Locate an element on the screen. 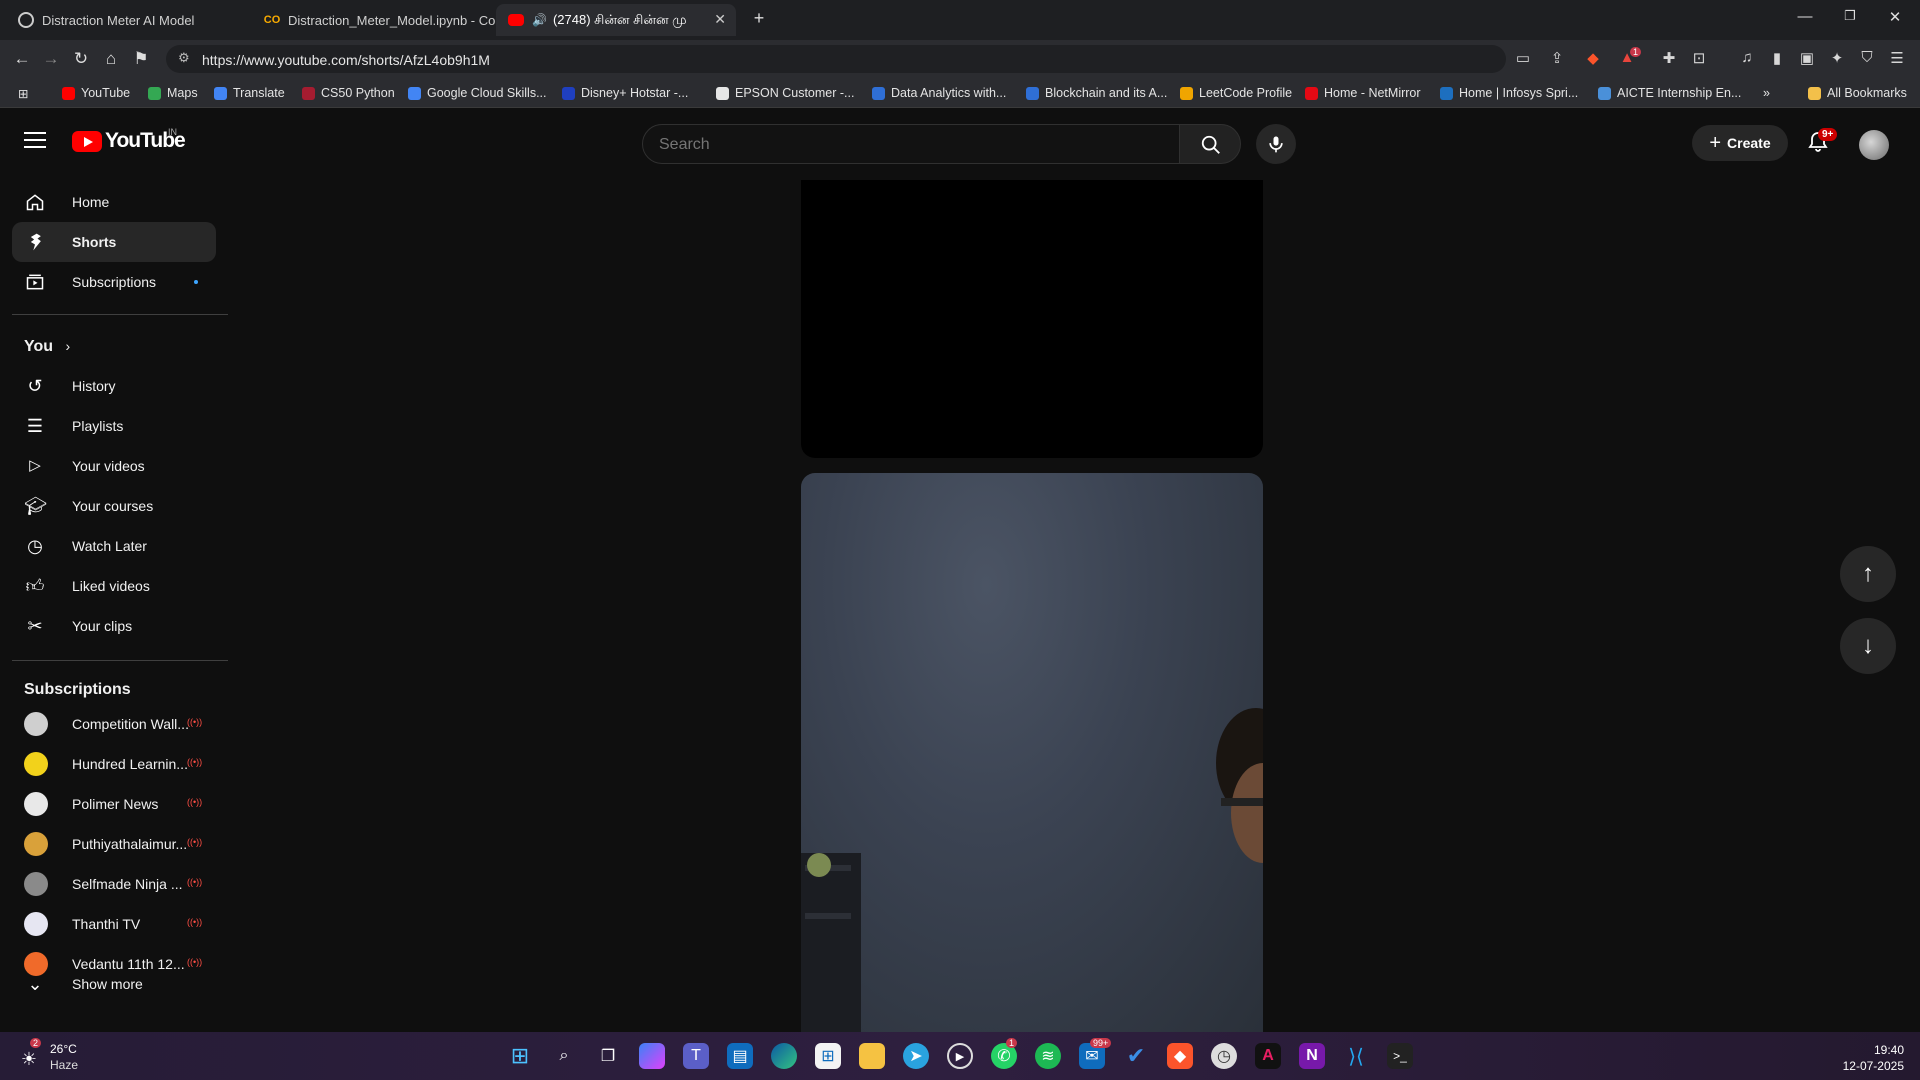 The width and height of the screenshot is (1920, 1080). back-icon: ← is located at coordinates (22, 59).